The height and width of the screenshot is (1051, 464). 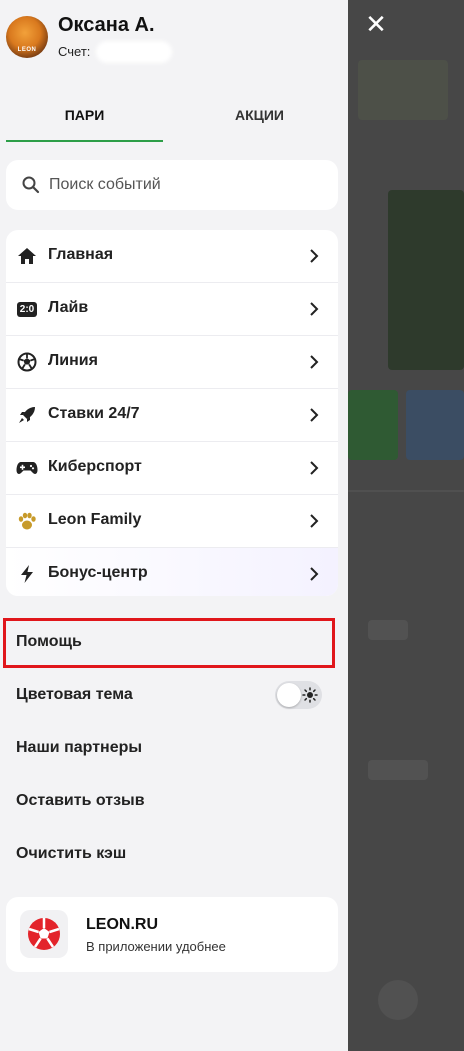 I want to click on home-icon, so click(x=27, y=256).